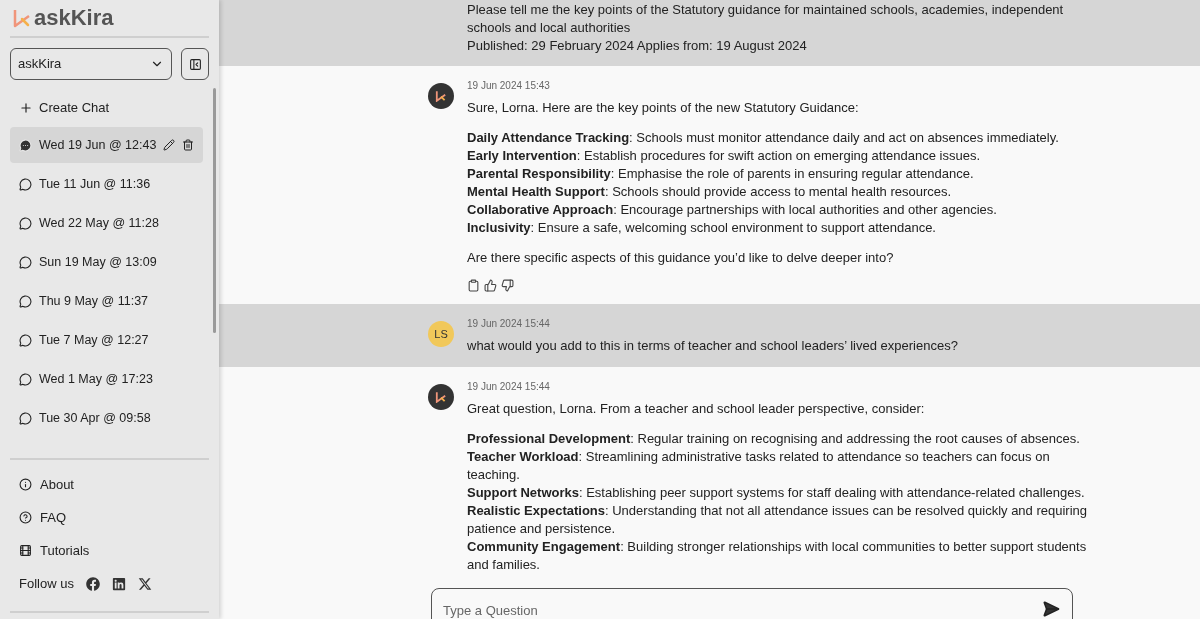  I want to click on guidance-point: Support Networks: Establishing peer support systems for staff dealing with attendance-related challenges., so click(776, 493).